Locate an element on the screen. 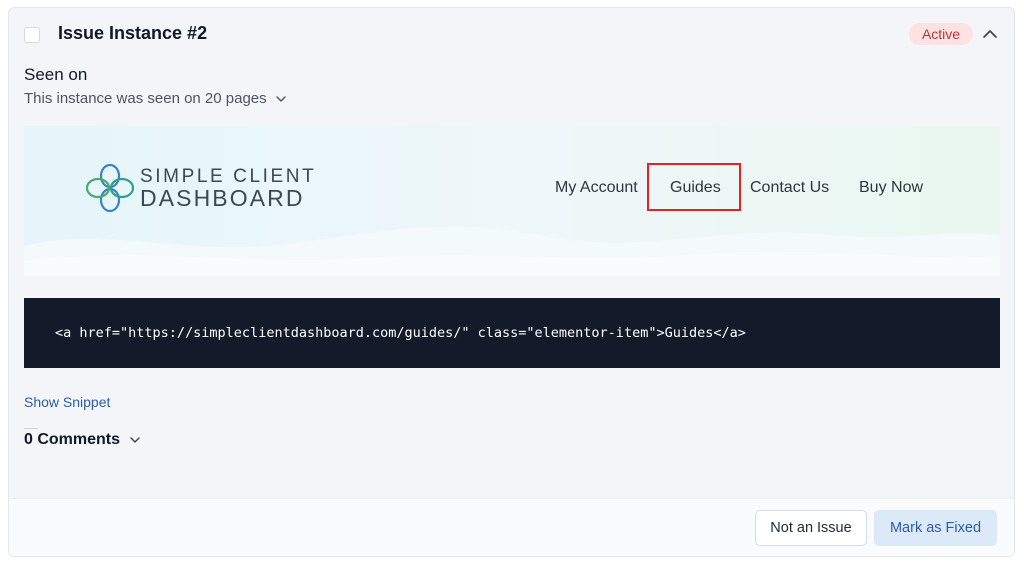 The image size is (1024, 566). seen-on-label: Seen on is located at coordinates (56, 74).